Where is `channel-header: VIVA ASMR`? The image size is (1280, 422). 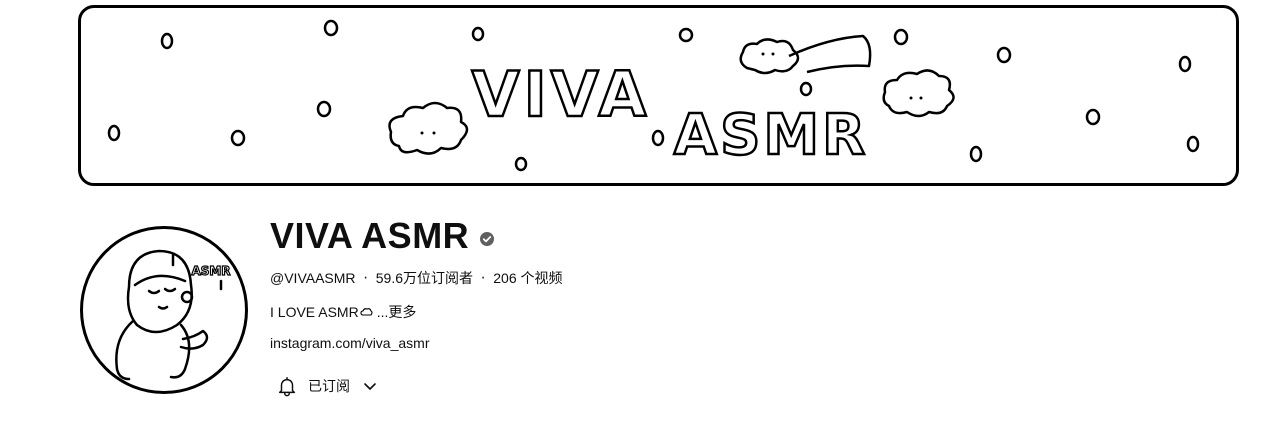 channel-header: VIVA ASMR is located at coordinates (382, 236).